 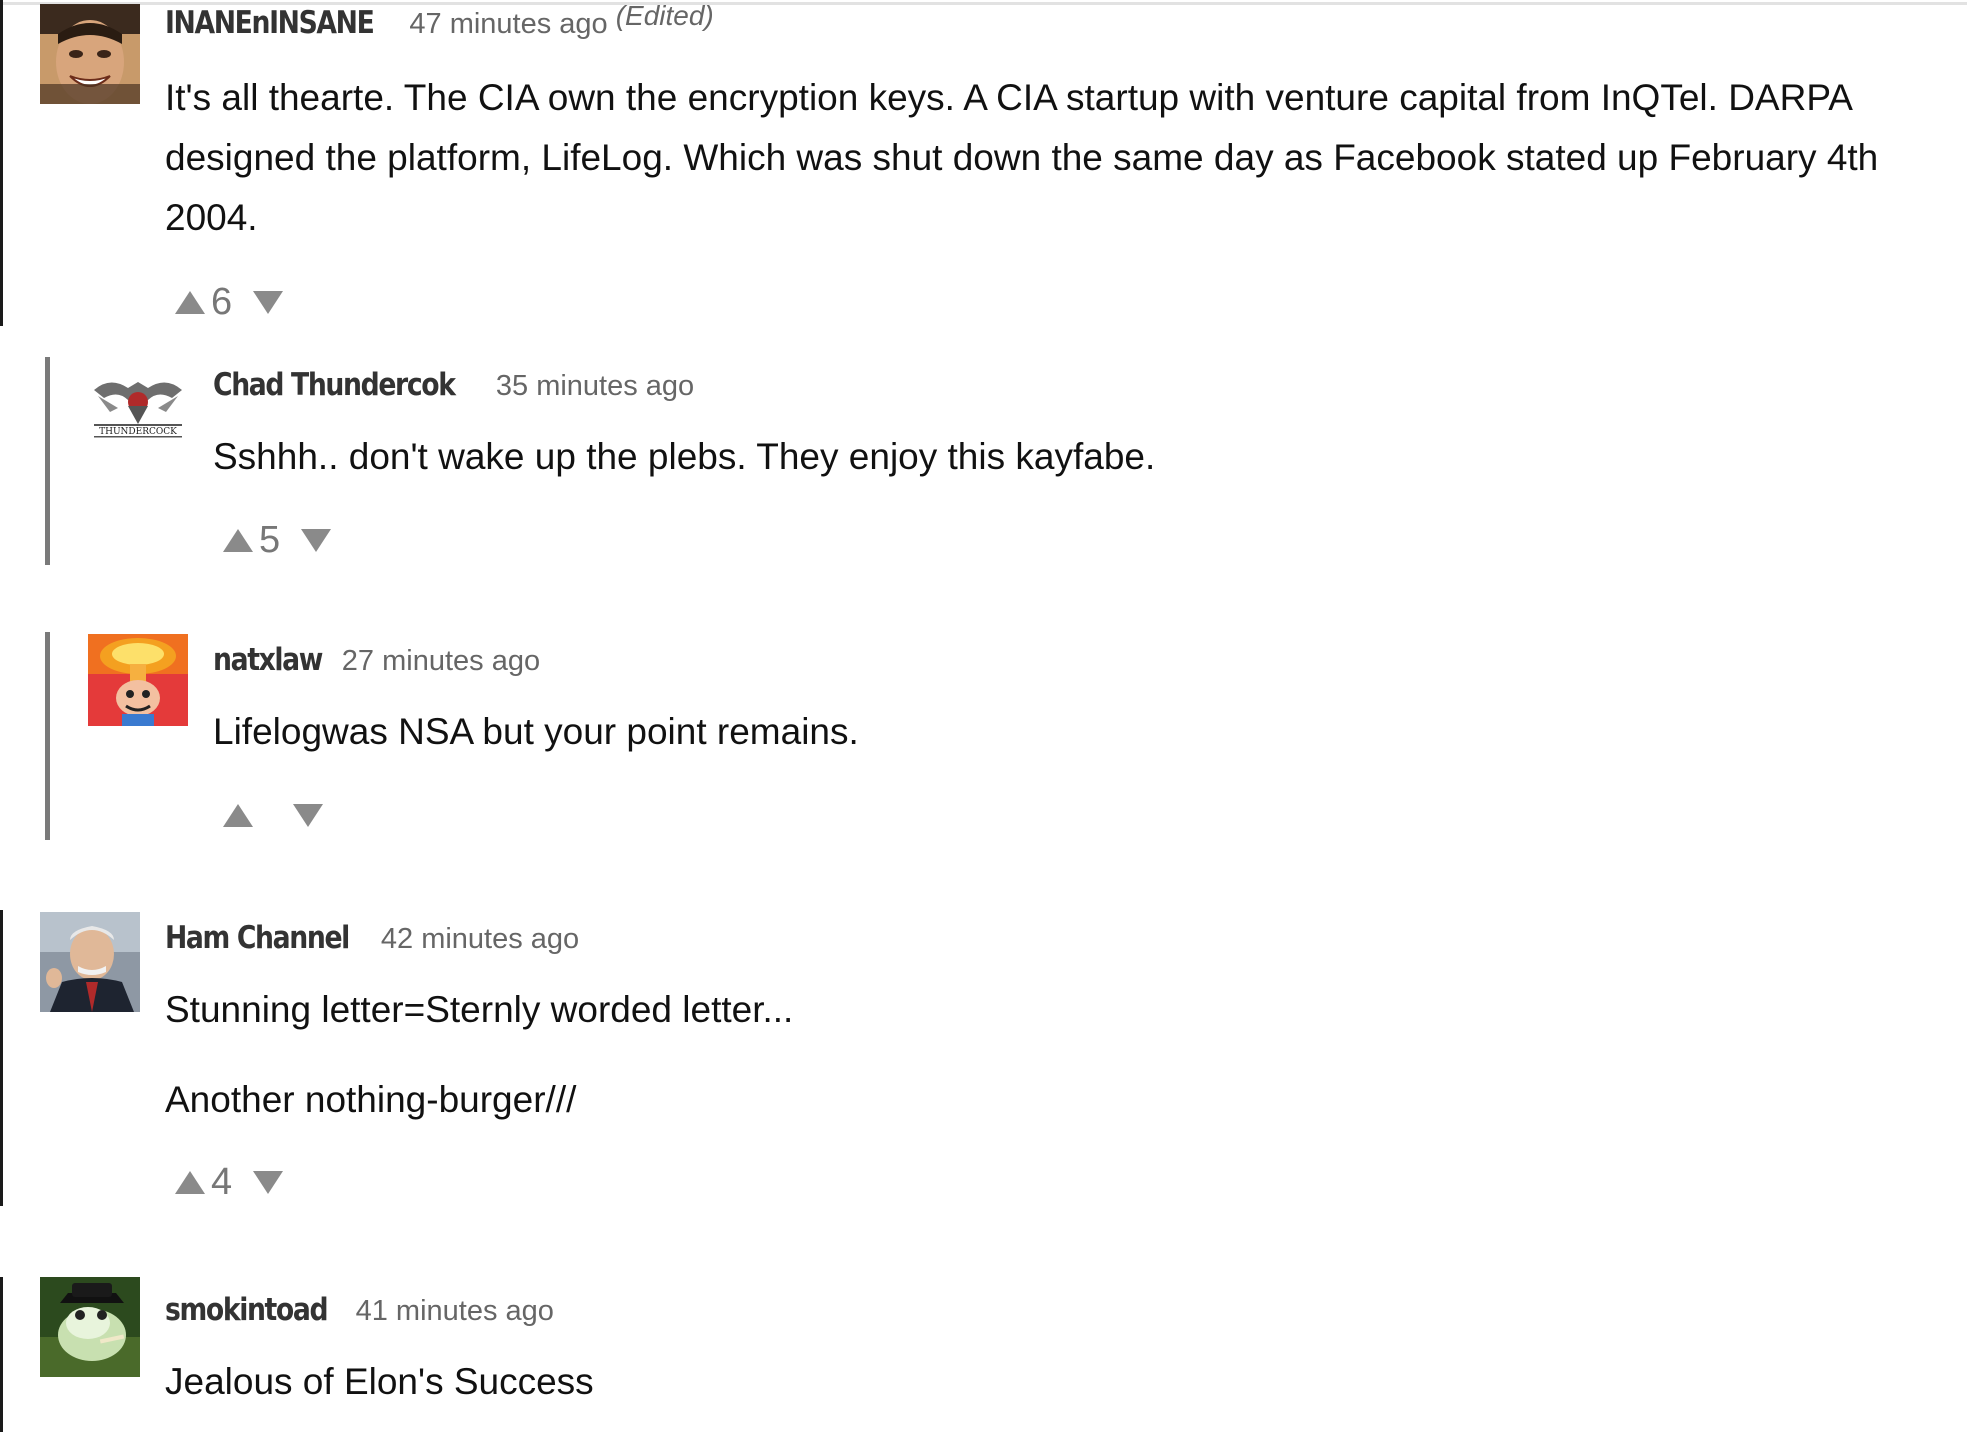 I want to click on comment-header: INANEnINSANE 47 minutes ago (Edited), so click(x=439, y=20).